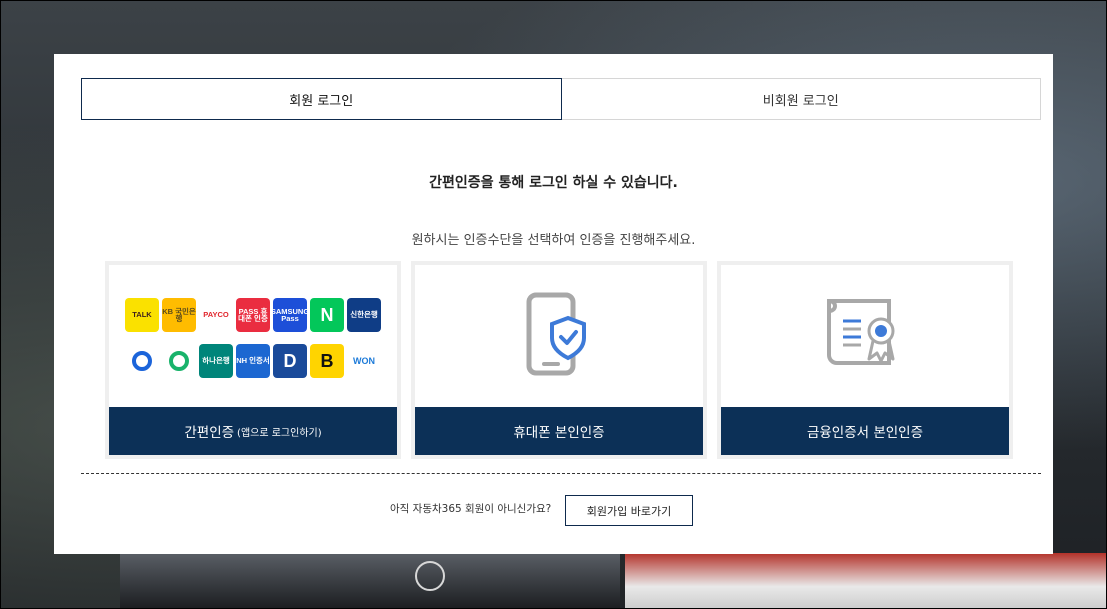 This screenshot has width=1107, height=609. What do you see at coordinates (866, 581) in the screenshot?
I see `background-car-right` at bounding box center [866, 581].